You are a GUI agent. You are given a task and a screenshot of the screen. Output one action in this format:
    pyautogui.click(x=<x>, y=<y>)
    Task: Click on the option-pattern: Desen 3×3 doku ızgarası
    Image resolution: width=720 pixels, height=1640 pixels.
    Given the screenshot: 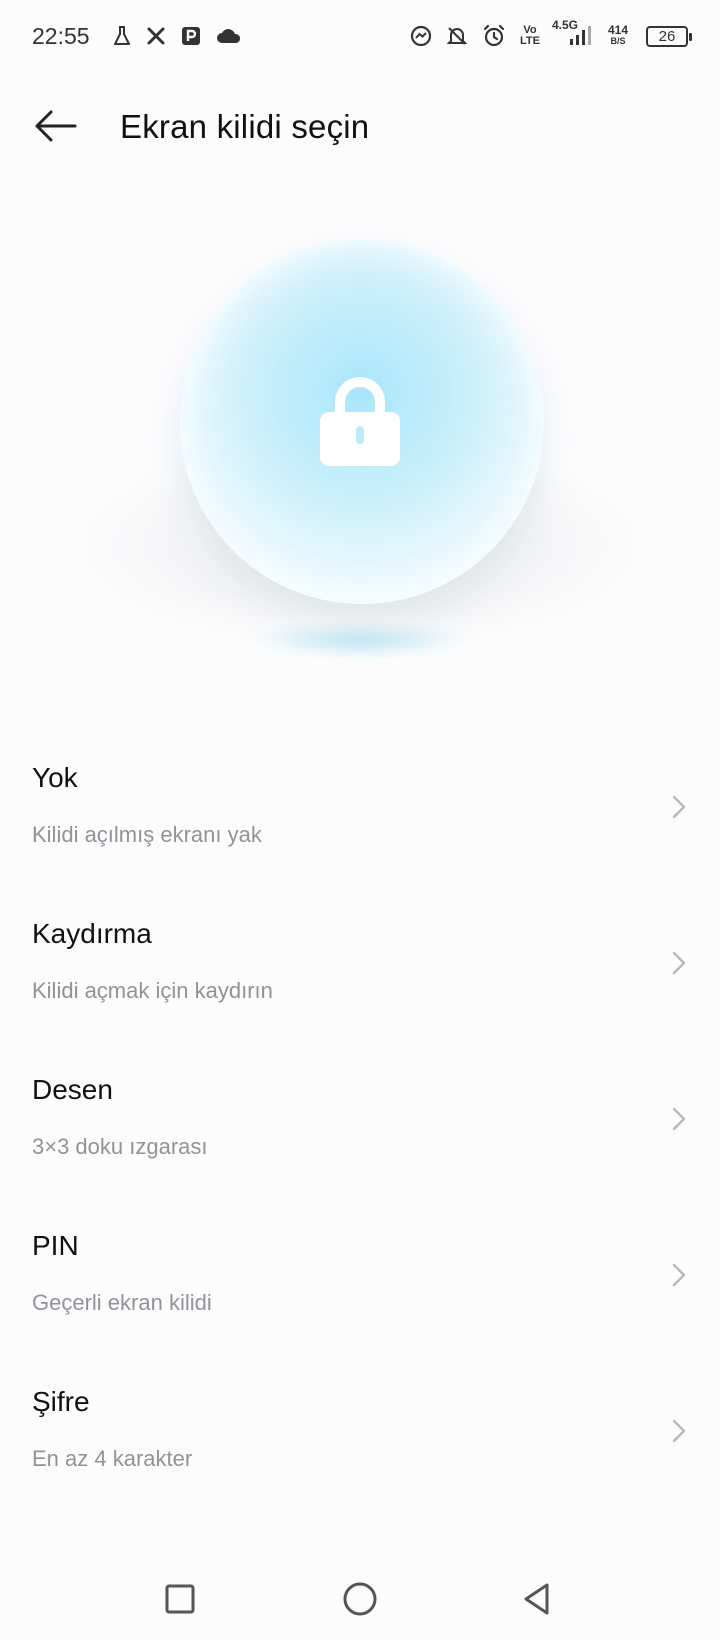 What is the action you would take?
    pyautogui.click(x=360, y=1120)
    